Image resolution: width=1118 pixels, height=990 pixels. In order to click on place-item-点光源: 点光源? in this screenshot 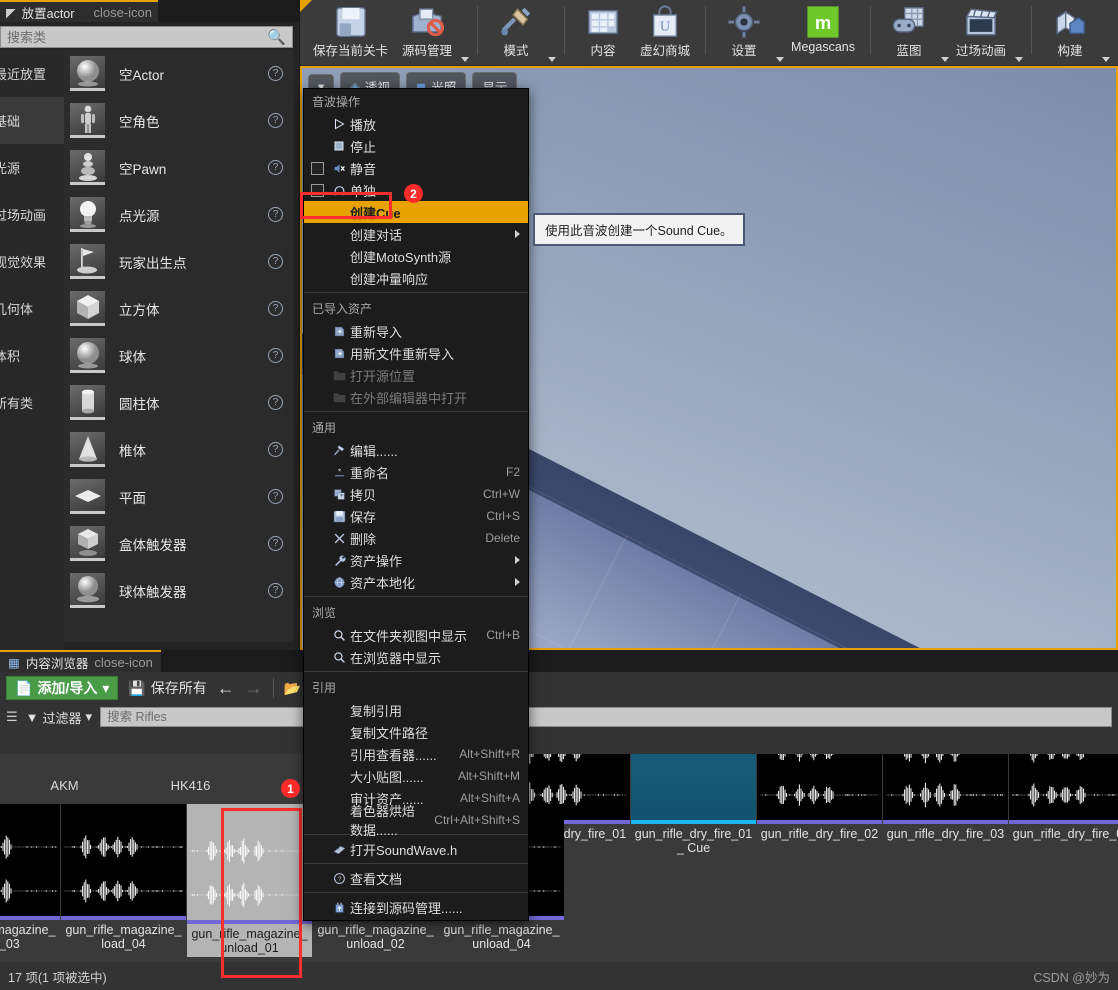, I will do `click(178, 214)`.